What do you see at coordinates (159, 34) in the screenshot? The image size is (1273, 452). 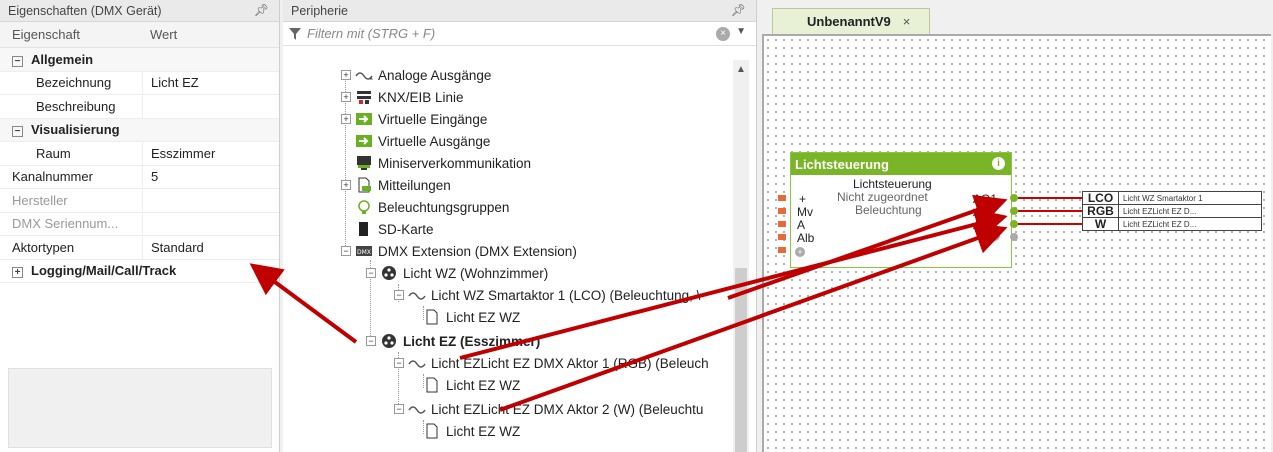 I see `column-wert: Wert` at bounding box center [159, 34].